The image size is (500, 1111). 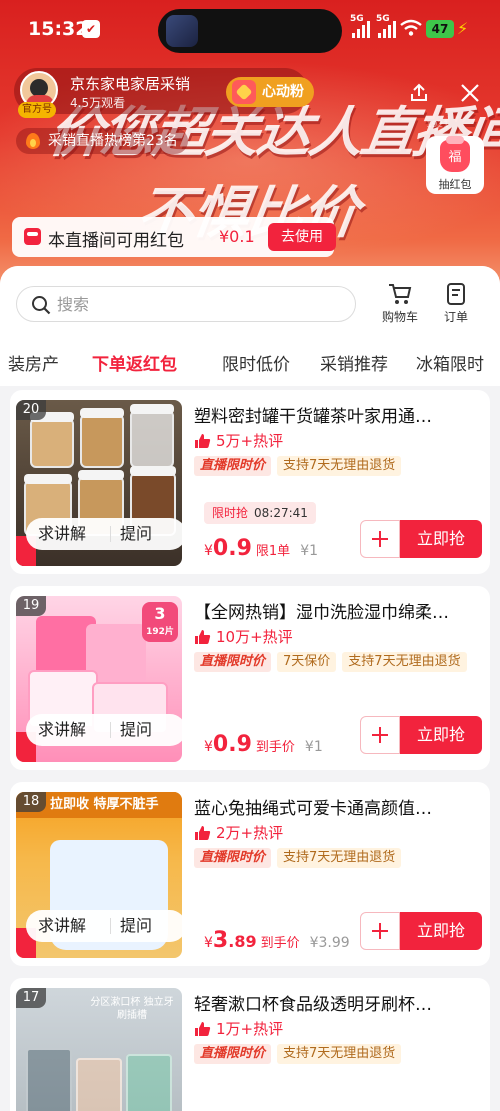 I want to click on tab-cashback: 下单返红包, so click(x=134, y=362).